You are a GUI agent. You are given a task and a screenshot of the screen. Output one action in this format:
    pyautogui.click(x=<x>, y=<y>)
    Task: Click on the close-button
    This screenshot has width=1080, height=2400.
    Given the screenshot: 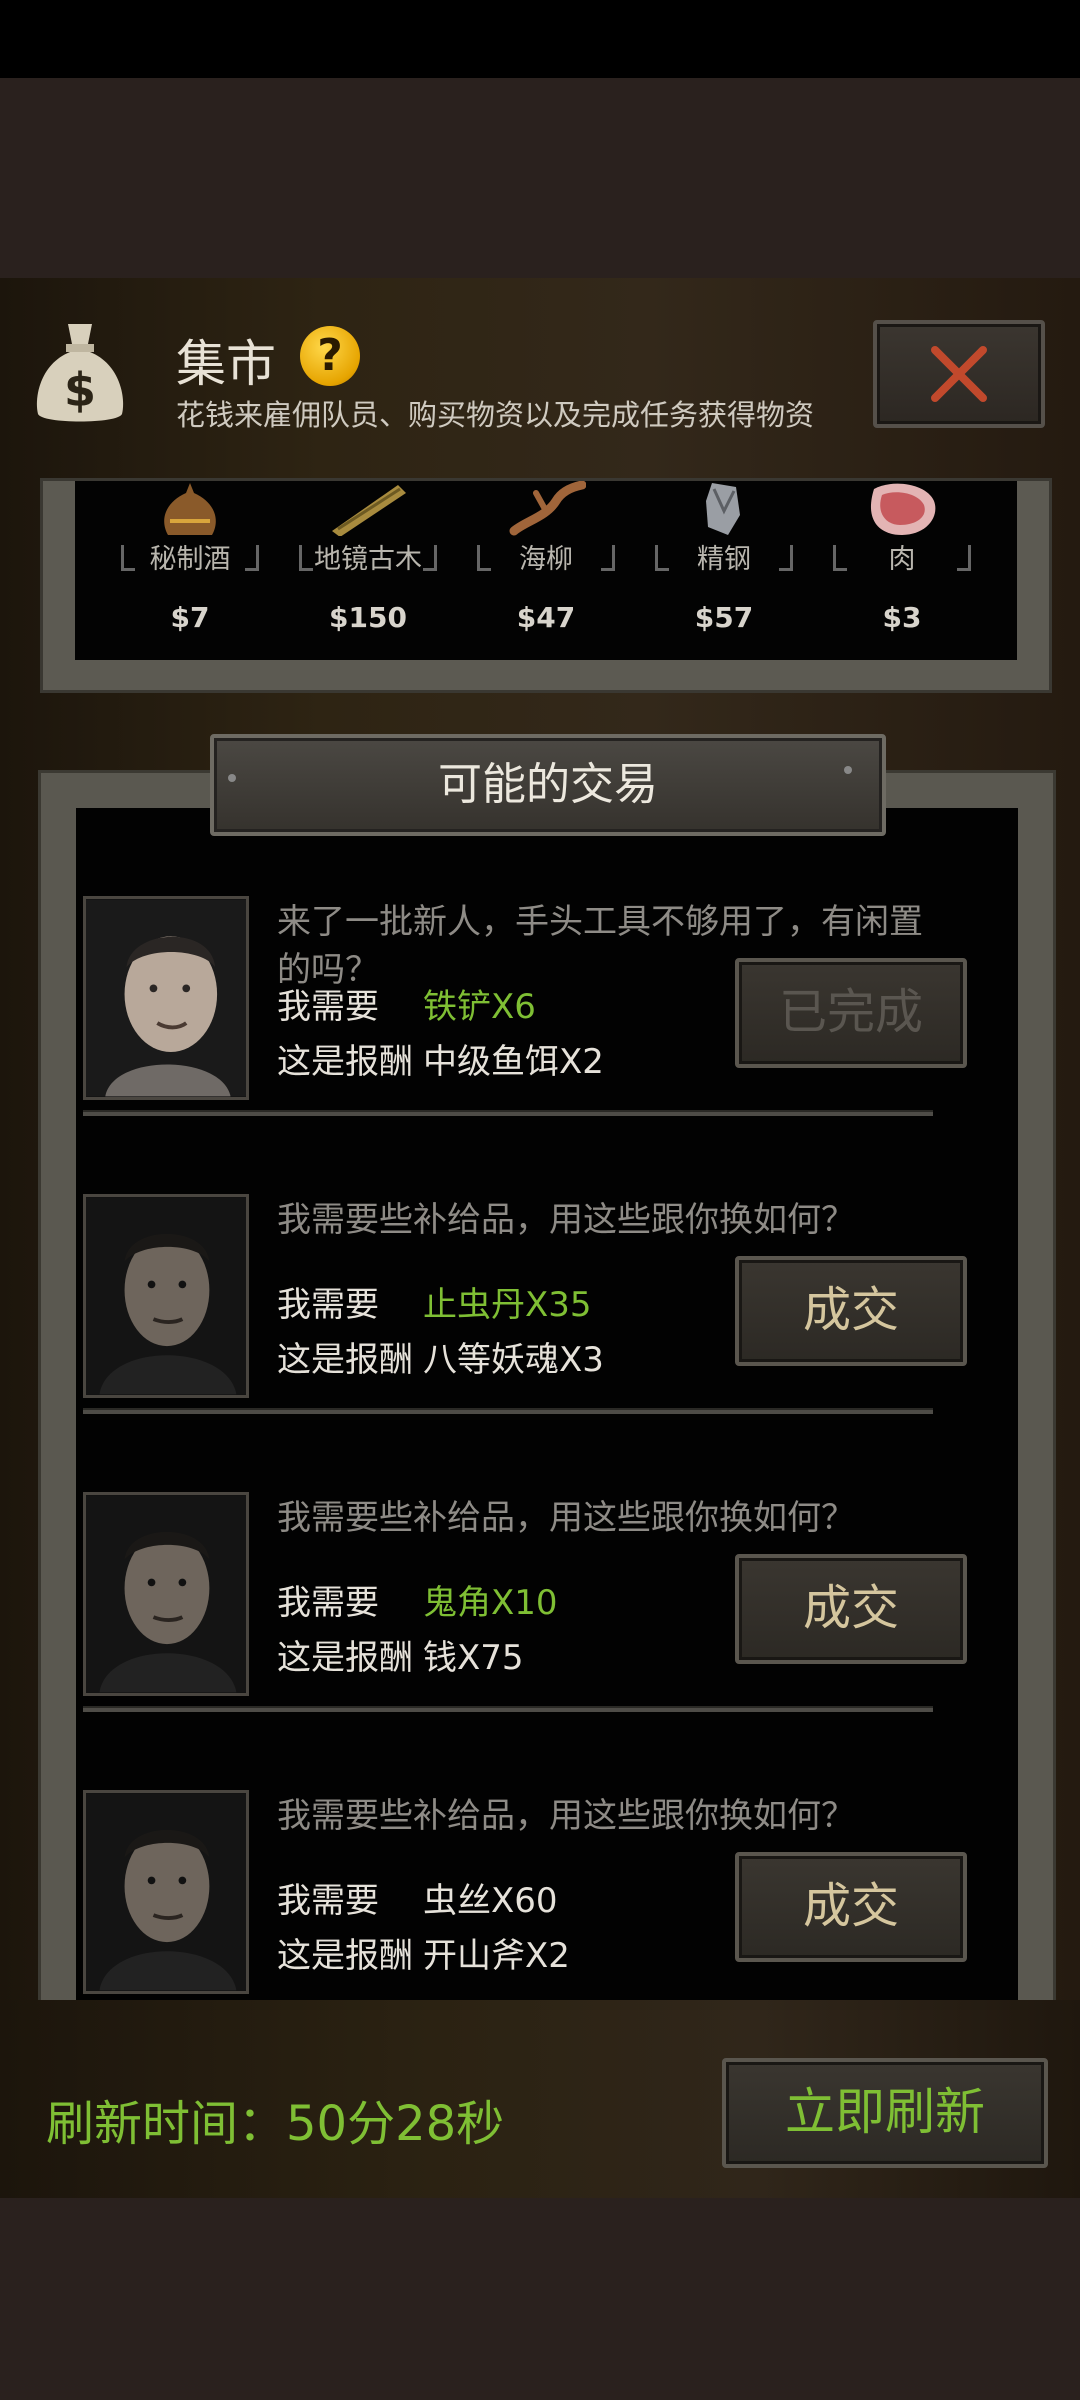 What is the action you would take?
    pyautogui.click(x=959, y=374)
    